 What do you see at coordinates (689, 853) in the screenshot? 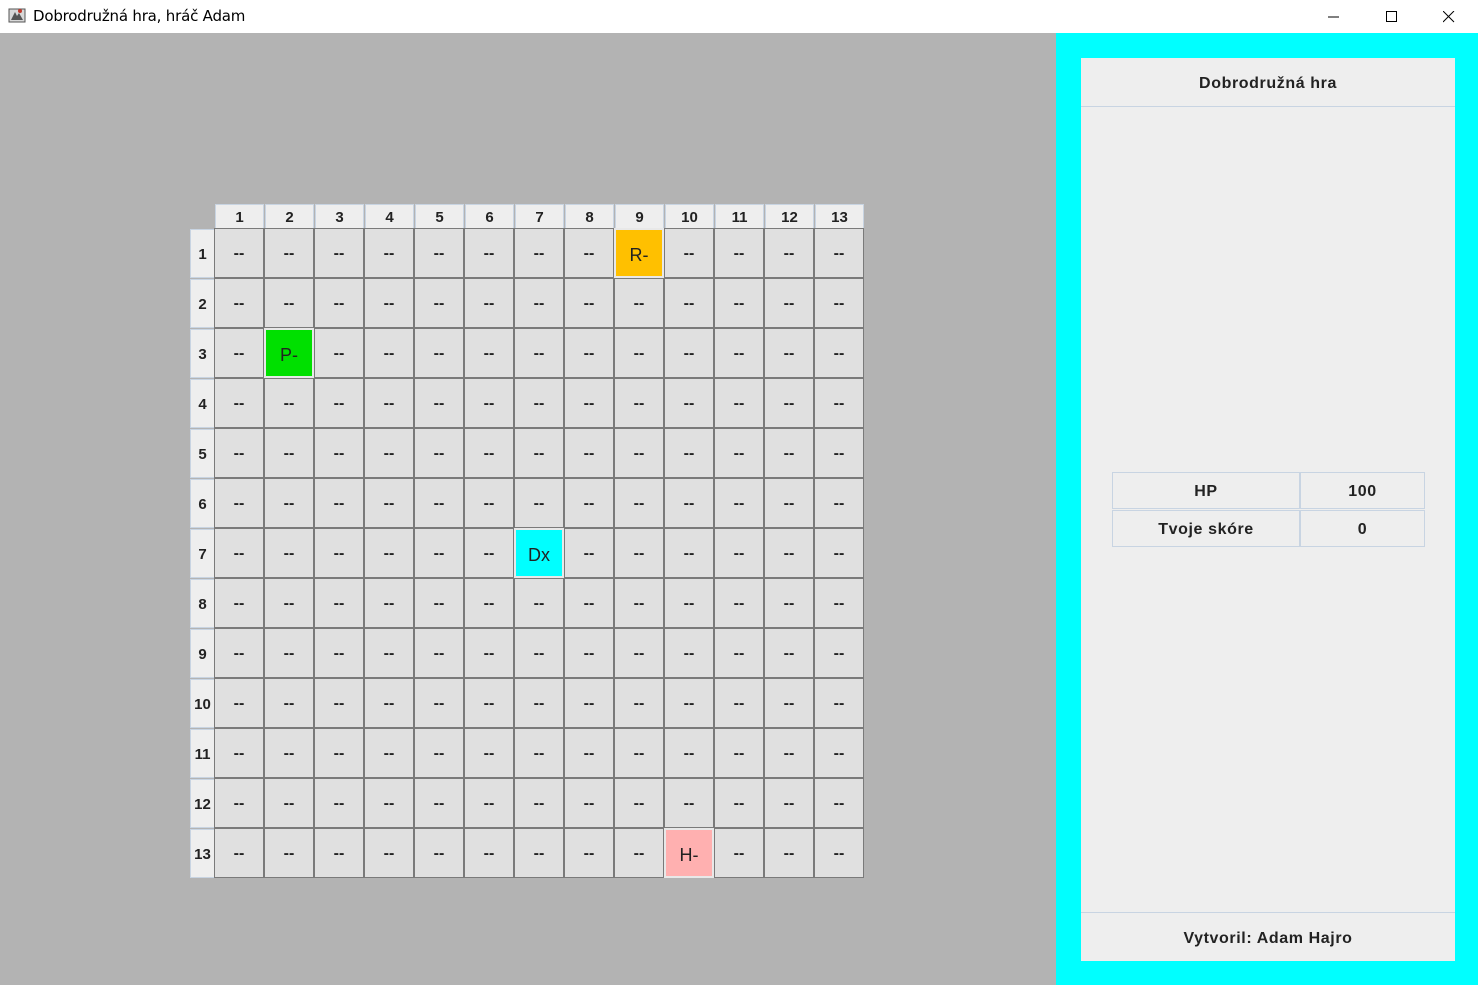
I see `board-cell-entity: H-` at bounding box center [689, 853].